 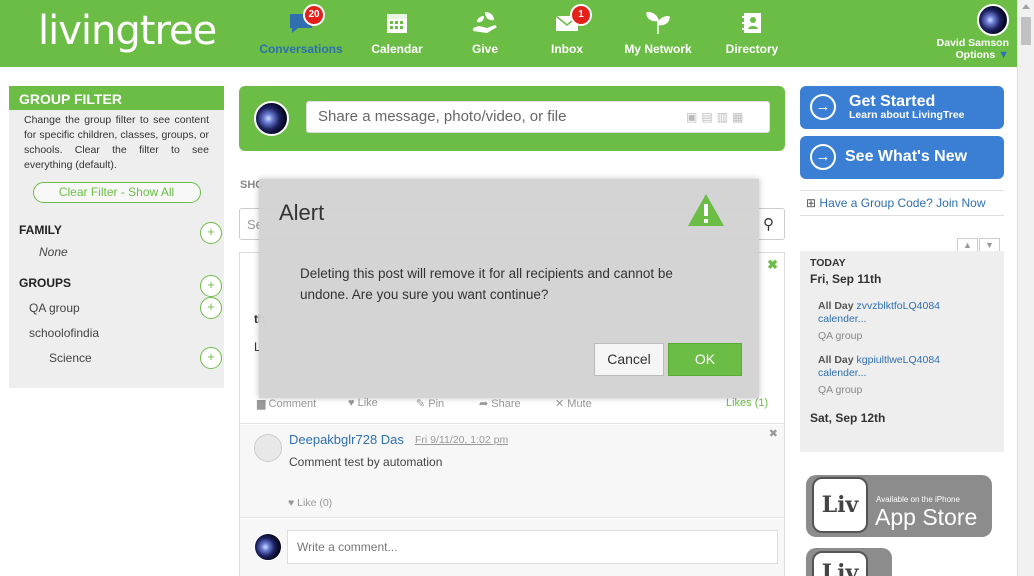 I want to click on share-avatar, so click(x=271, y=118).